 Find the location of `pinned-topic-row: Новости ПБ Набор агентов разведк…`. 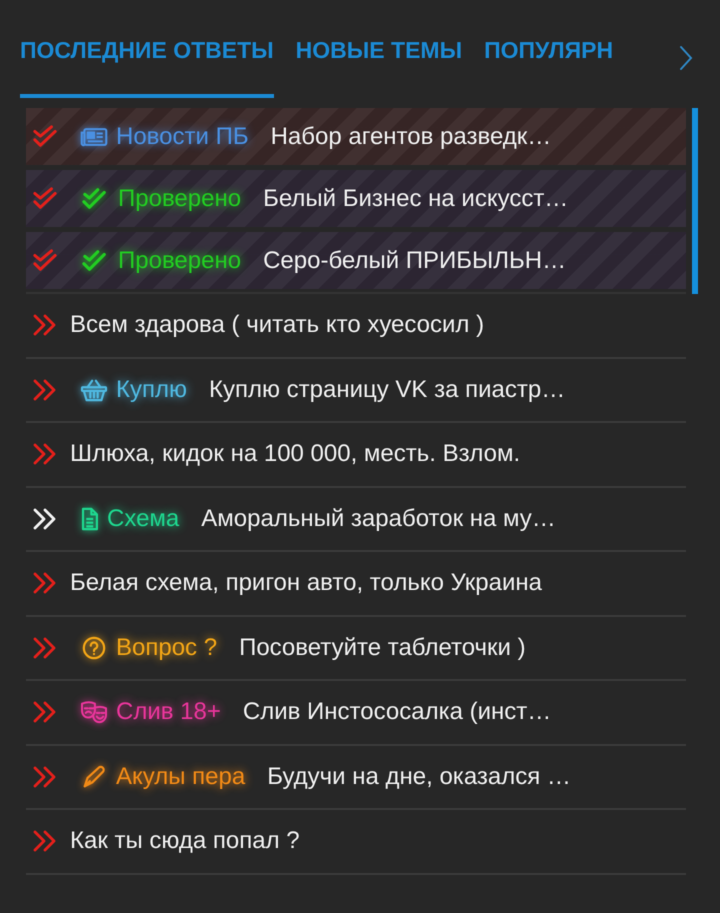

pinned-topic-row: Новости ПБ Набор агентов разведк… is located at coordinates (356, 136).